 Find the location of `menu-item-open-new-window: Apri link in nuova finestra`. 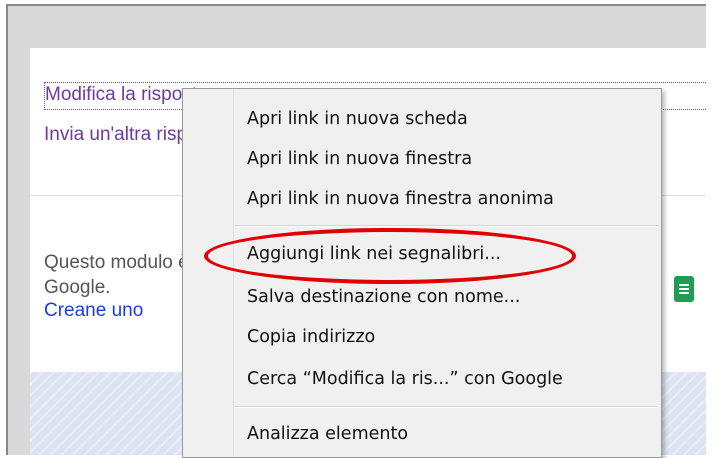

menu-item-open-new-window: Apri link in nuova finestra is located at coordinates (359, 159).